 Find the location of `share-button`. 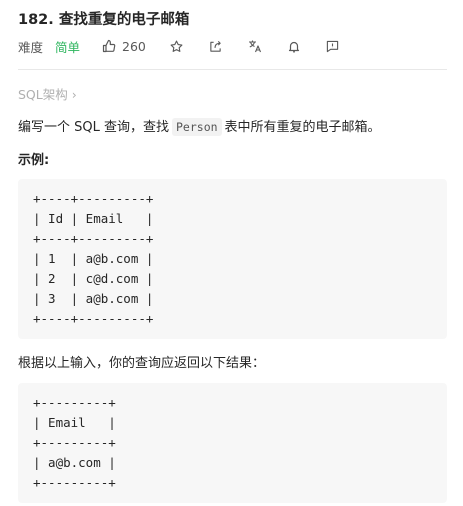

share-button is located at coordinates (215, 46).